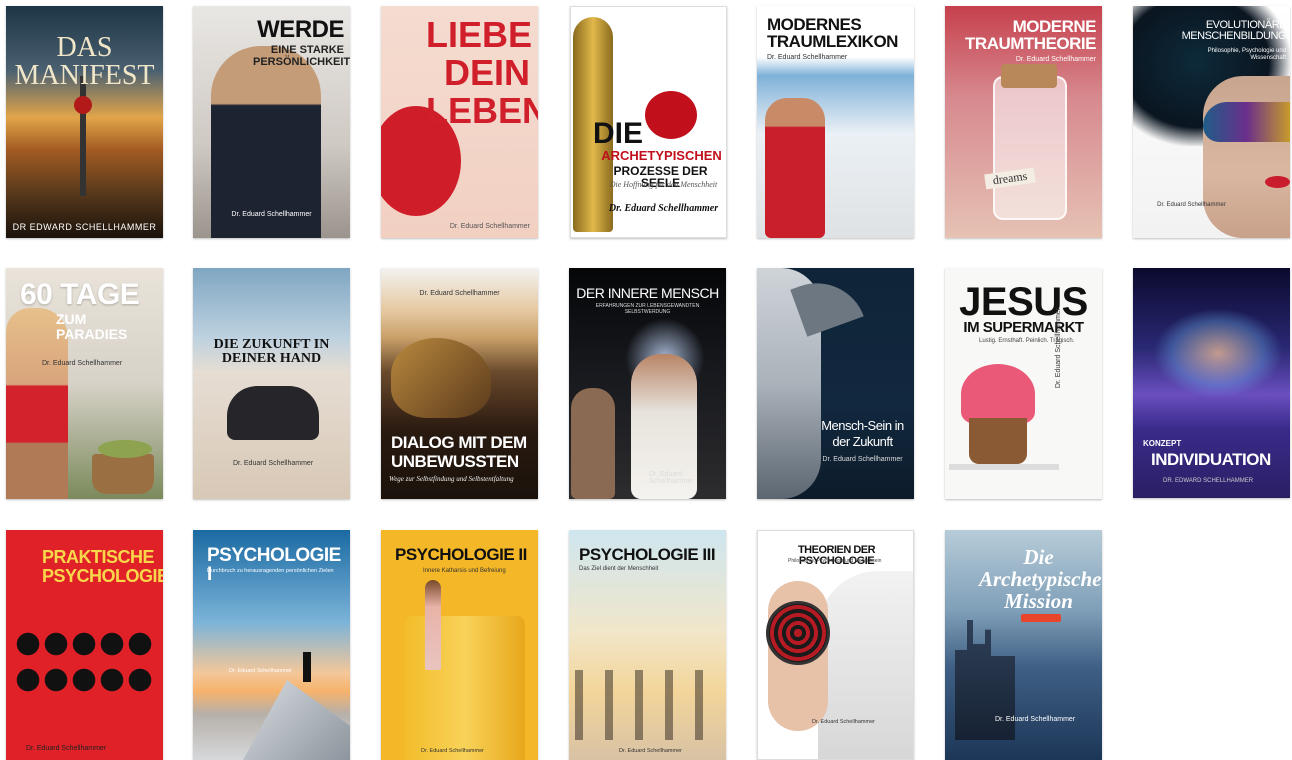  Describe the element at coordinates (1030, 35) in the screenshot. I see `book-title: MODERNE TRAUMTHEORIE` at that location.